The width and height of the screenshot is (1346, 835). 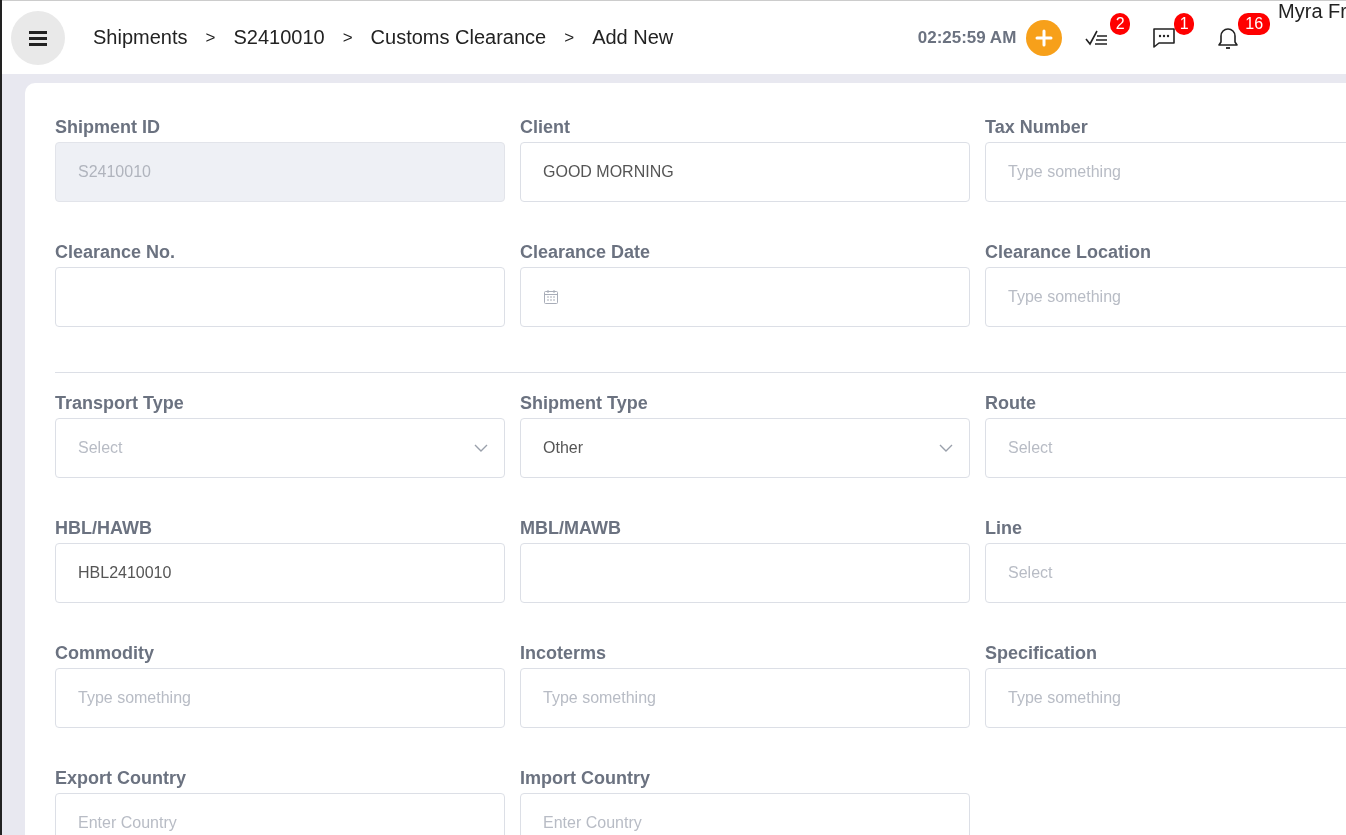 What do you see at coordinates (279, 37) in the screenshot?
I see `breadcrumb-link: S2410010` at bounding box center [279, 37].